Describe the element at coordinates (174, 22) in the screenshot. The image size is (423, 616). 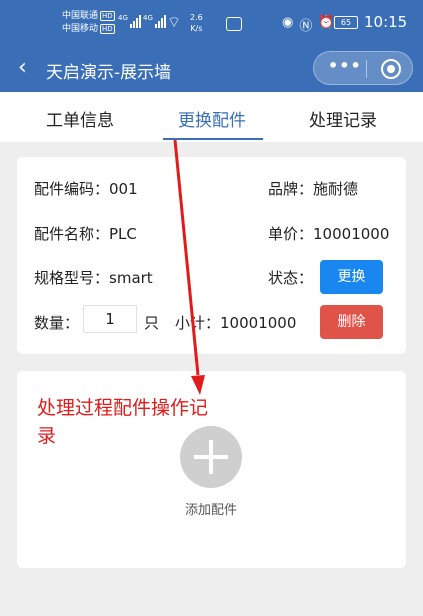
I see `wifi-icon: ⌔` at that location.